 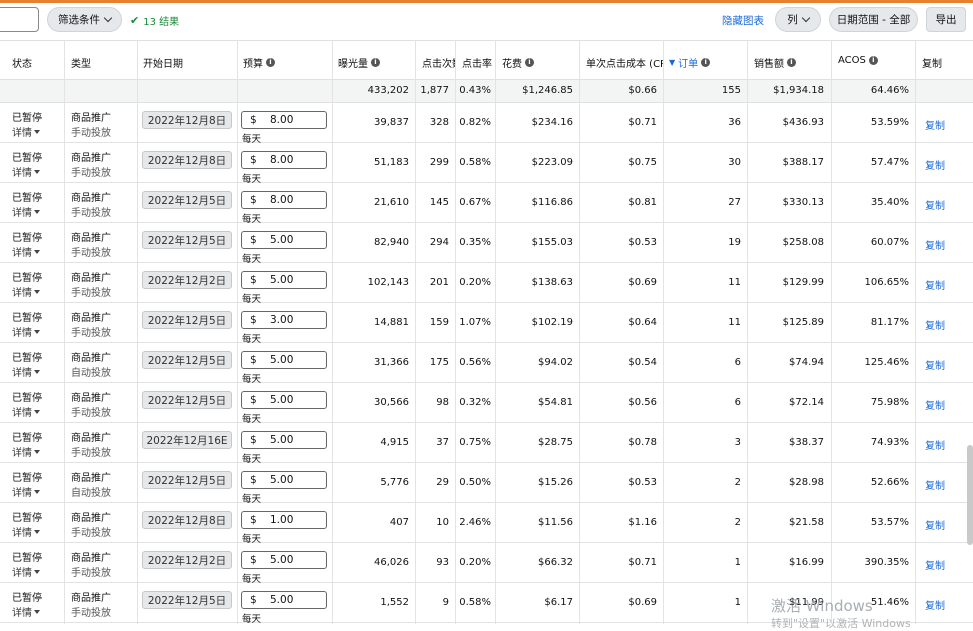 I want to click on col-impressions: 曝光量 i, so click(x=359, y=62).